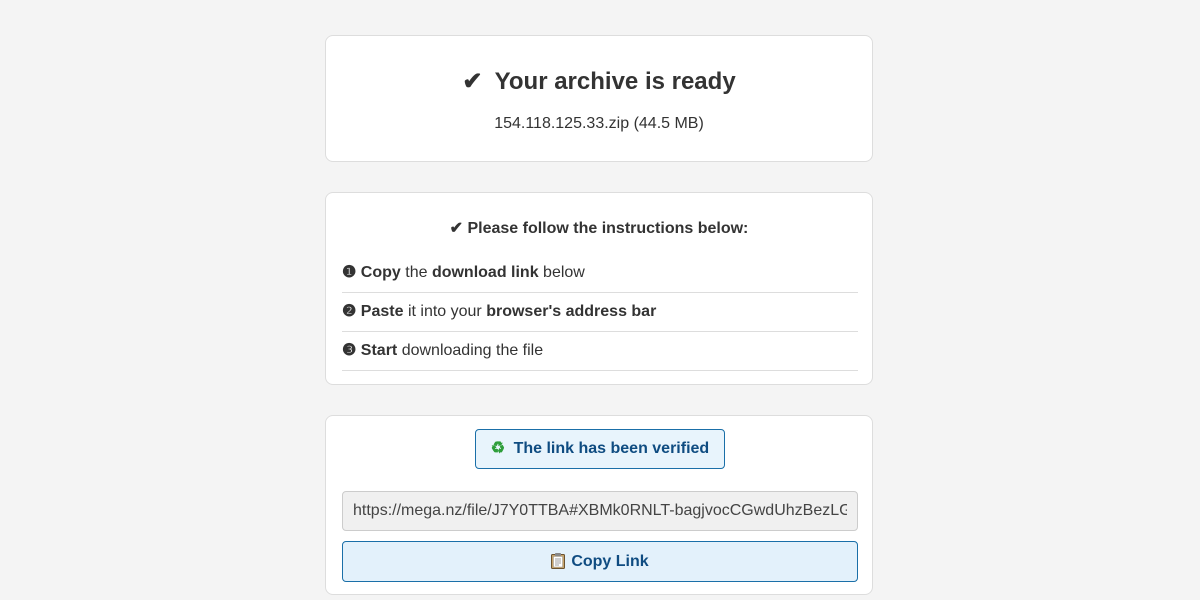 The image size is (1200, 600). I want to click on step-3-text: downloading the file, so click(470, 350).